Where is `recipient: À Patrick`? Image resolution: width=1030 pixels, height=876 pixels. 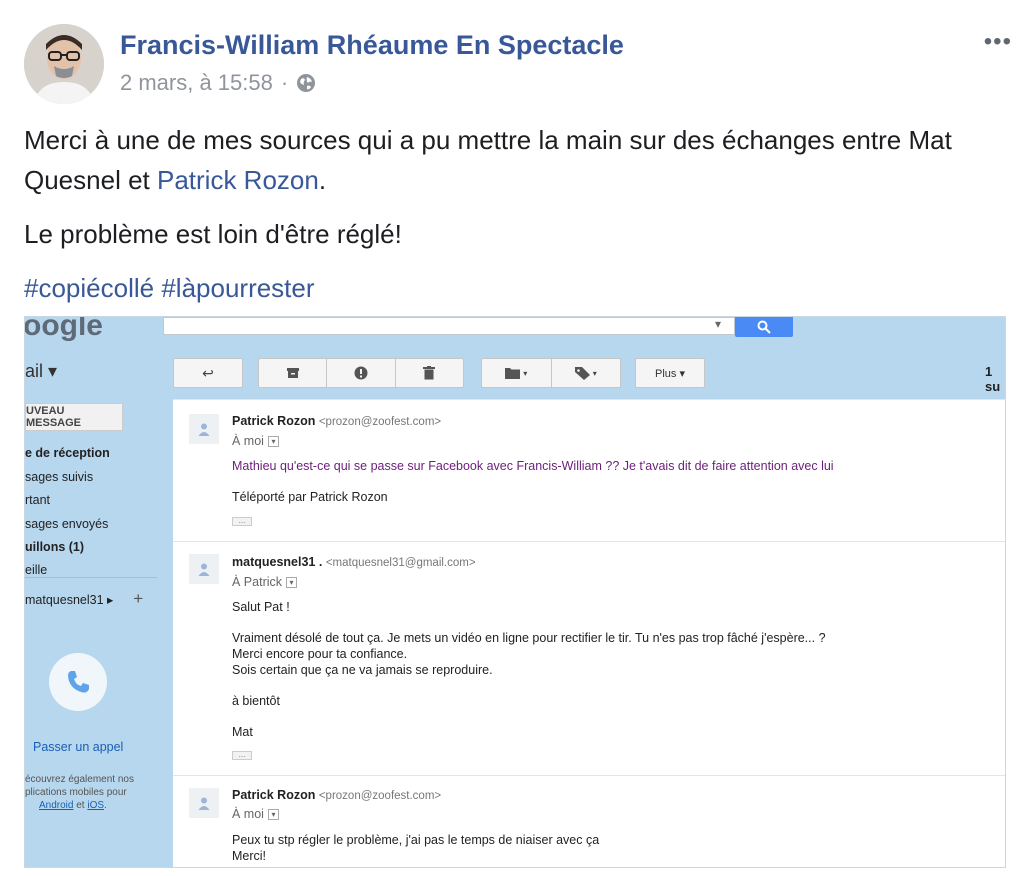 recipient: À Patrick is located at coordinates (257, 582).